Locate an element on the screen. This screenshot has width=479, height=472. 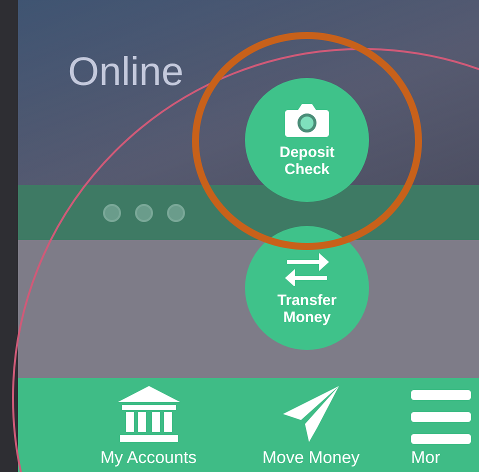
nav-item: Move Money is located at coordinates (311, 428).